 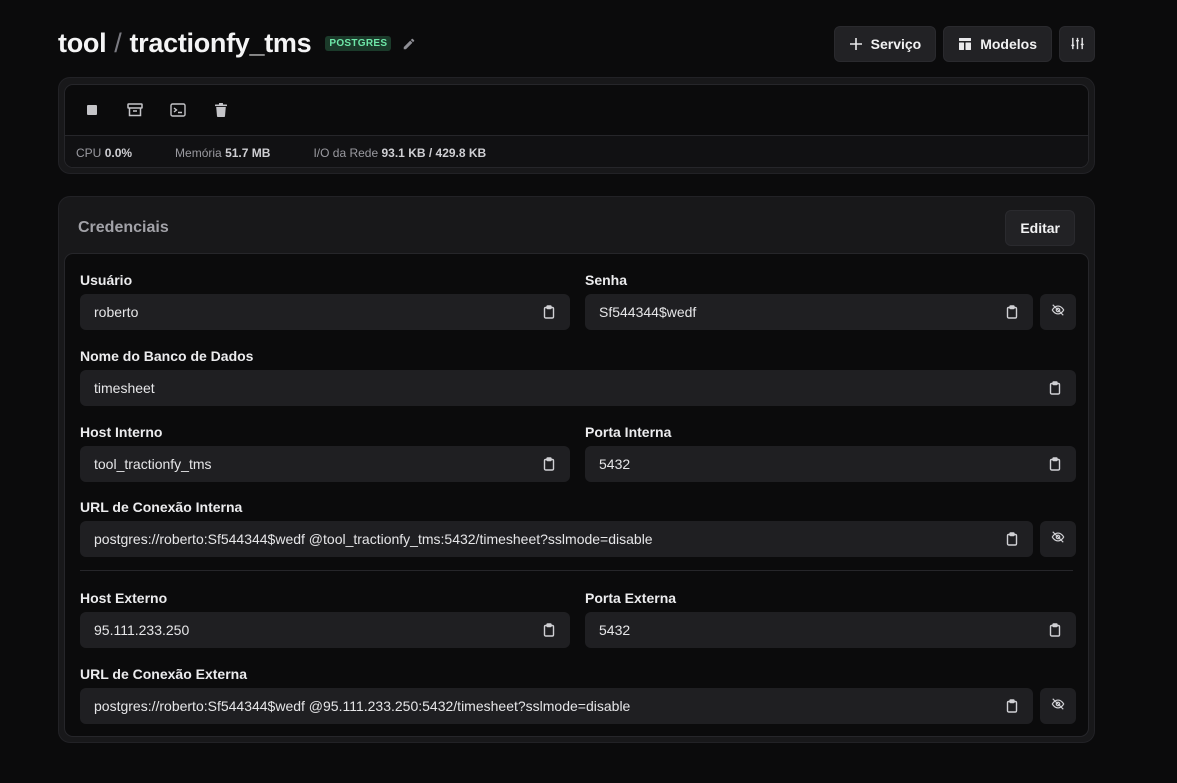 I want to click on credentials-header: Credenciais Editar, so click(x=576, y=228).